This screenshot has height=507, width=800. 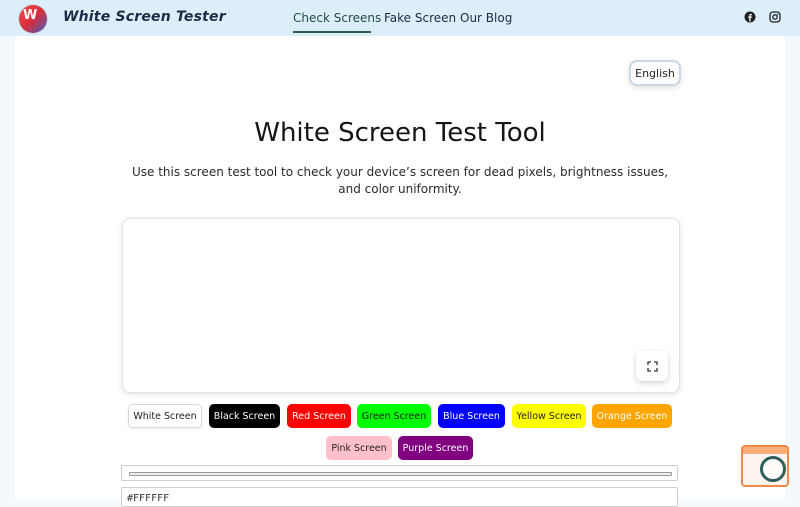 I want to click on color-button-white-screen: White Screen, so click(x=165, y=416).